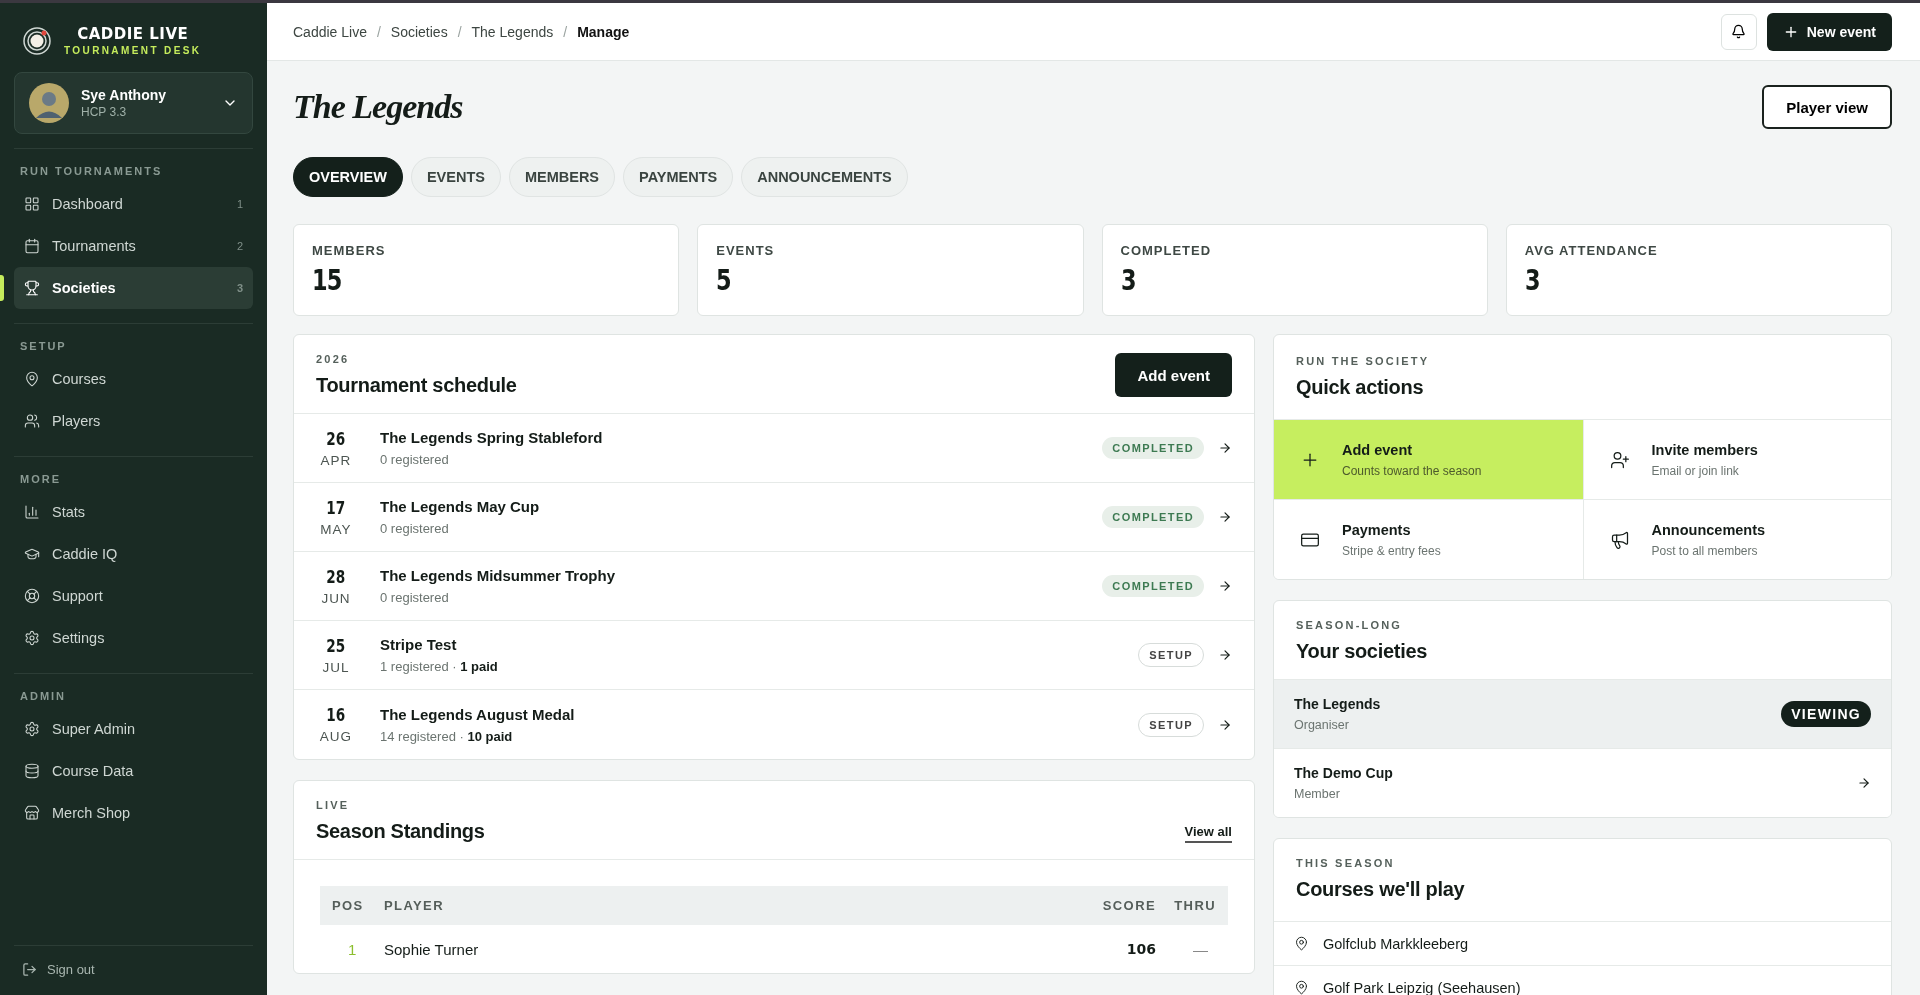  I want to click on quick-action: Announcements Post to all members, so click(1736, 539).